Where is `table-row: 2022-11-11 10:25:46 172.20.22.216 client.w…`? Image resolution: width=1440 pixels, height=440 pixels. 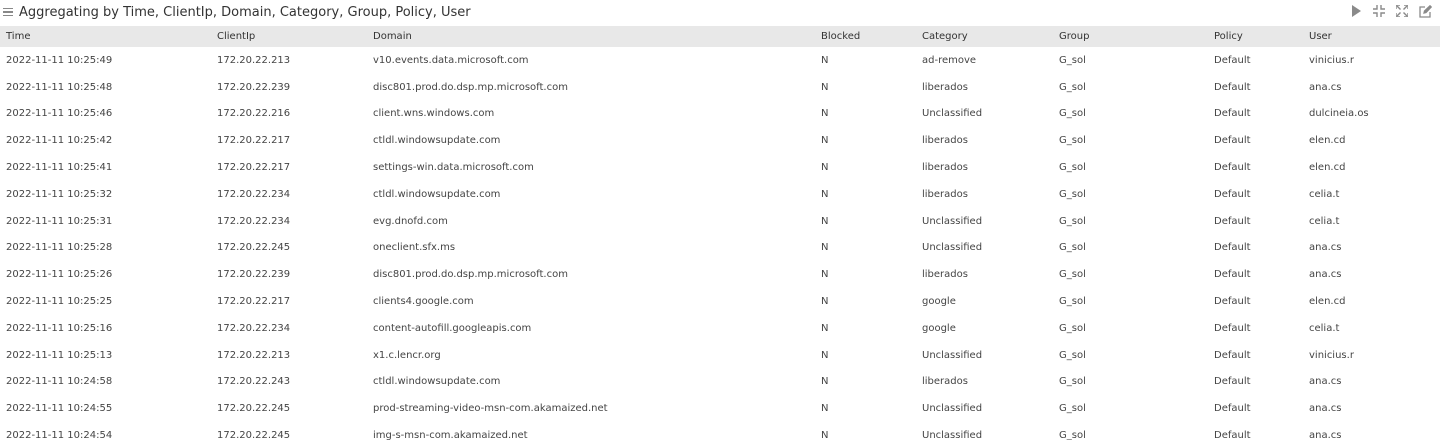 table-row: 2022-11-11 10:25:46 172.20.22.216 client.w… is located at coordinates (720, 114).